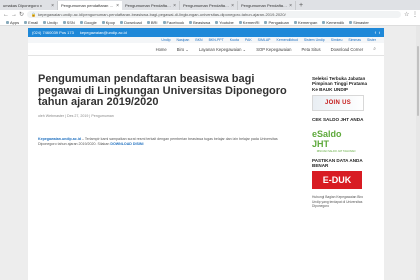  What do you see at coordinates (174, 22) in the screenshot?
I see `bookmark-item: Facebook` at bounding box center [174, 22].